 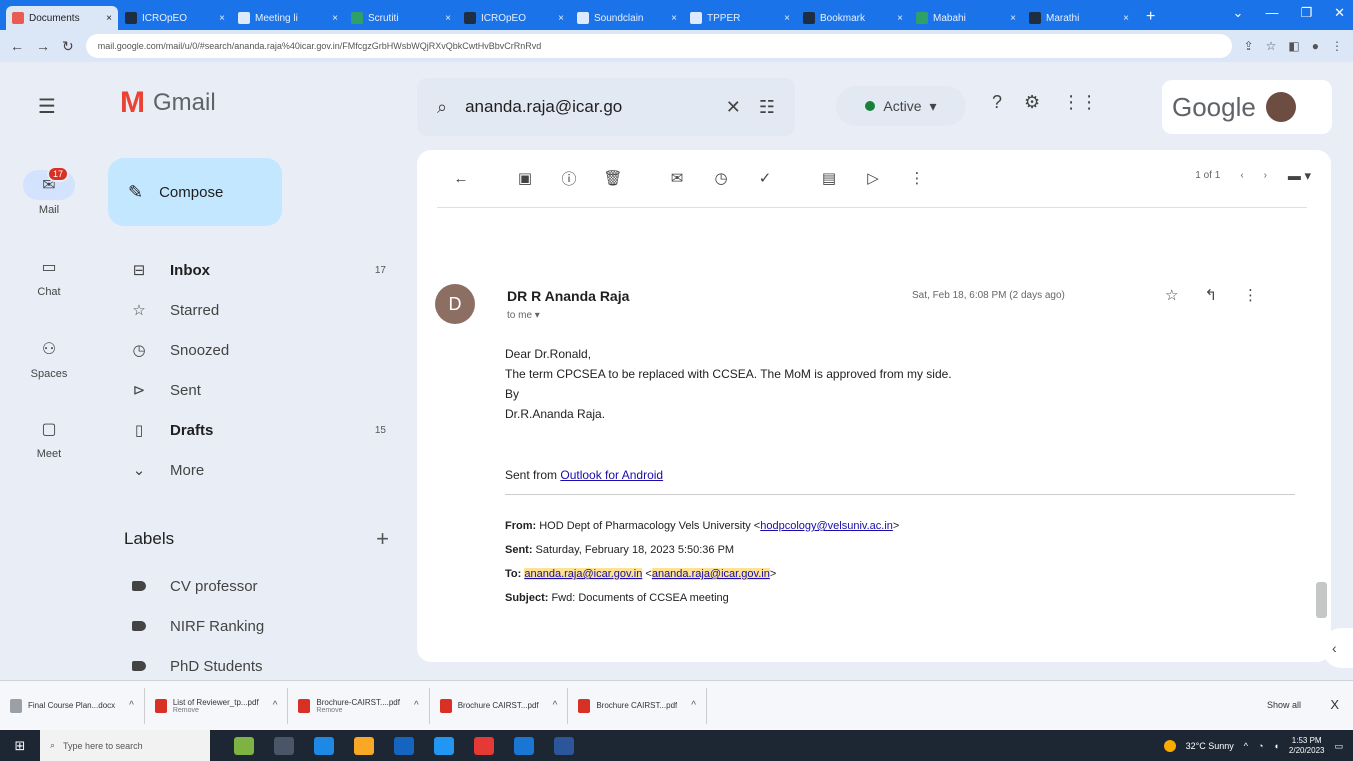 I want to click on browser-tab: Marathi ×, so click(x=1079, y=18).